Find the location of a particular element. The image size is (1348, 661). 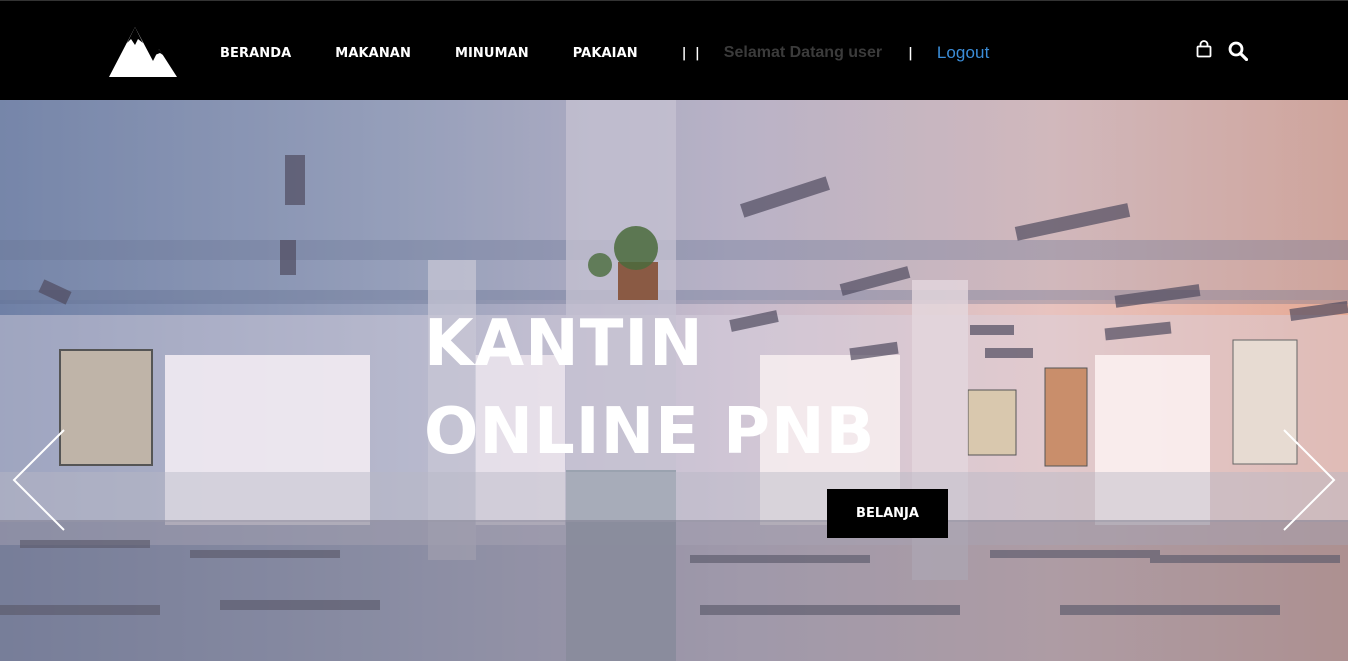

mountain-logo-icon is located at coordinates (143, 52).